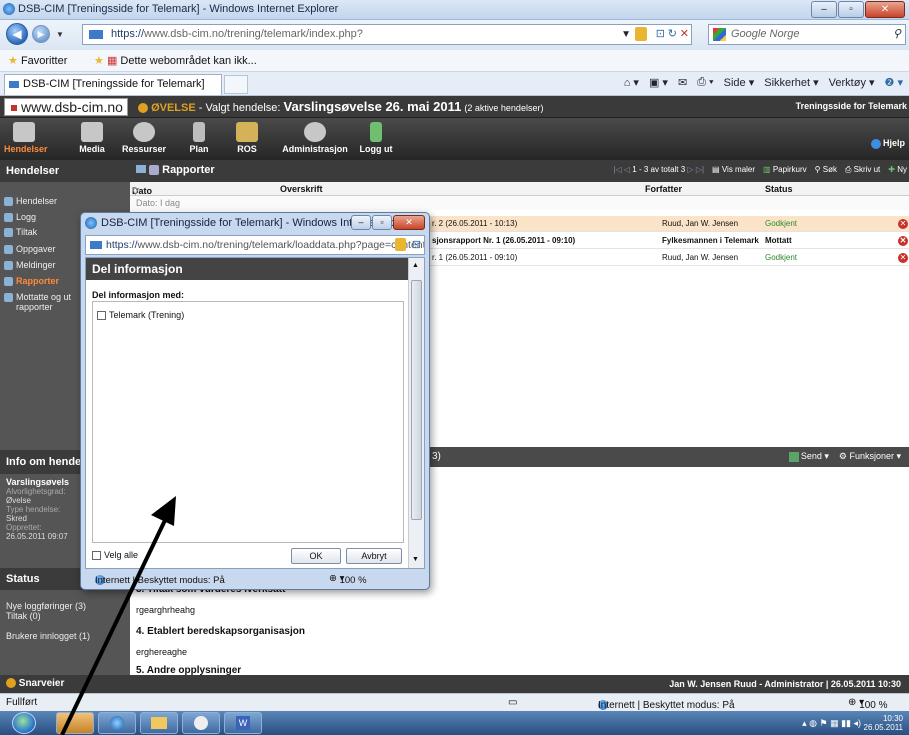 This screenshot has height=735, width=909. What do you see at coordinates (474, 224) in the screenshot?
I see `row-title: r. 2 (26.05.2011 - 10:13)` at bounding box center [474, 224].